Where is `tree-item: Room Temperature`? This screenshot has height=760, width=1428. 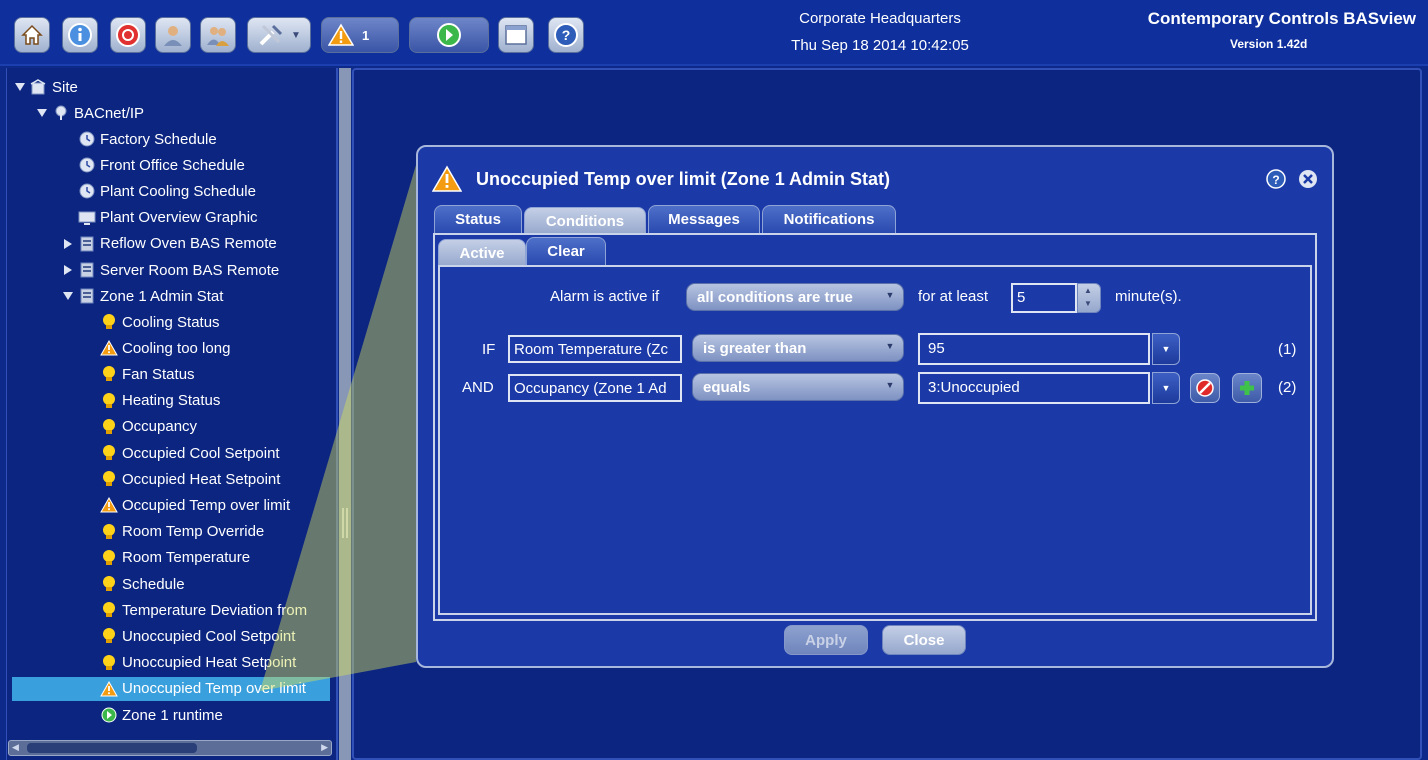
tree-item: Room Temperature is located at coordinates (175, 558).